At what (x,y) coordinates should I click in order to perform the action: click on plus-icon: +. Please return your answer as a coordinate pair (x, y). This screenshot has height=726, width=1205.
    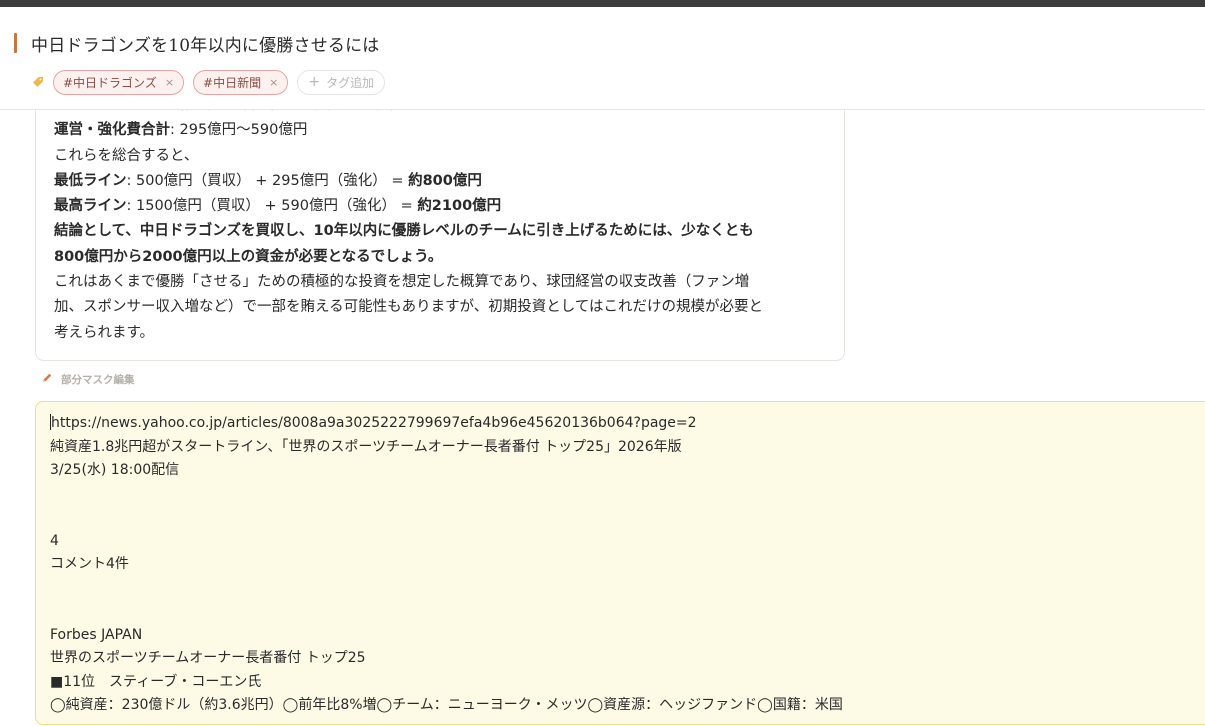
    Looking at the image, I should click on (314, 82).